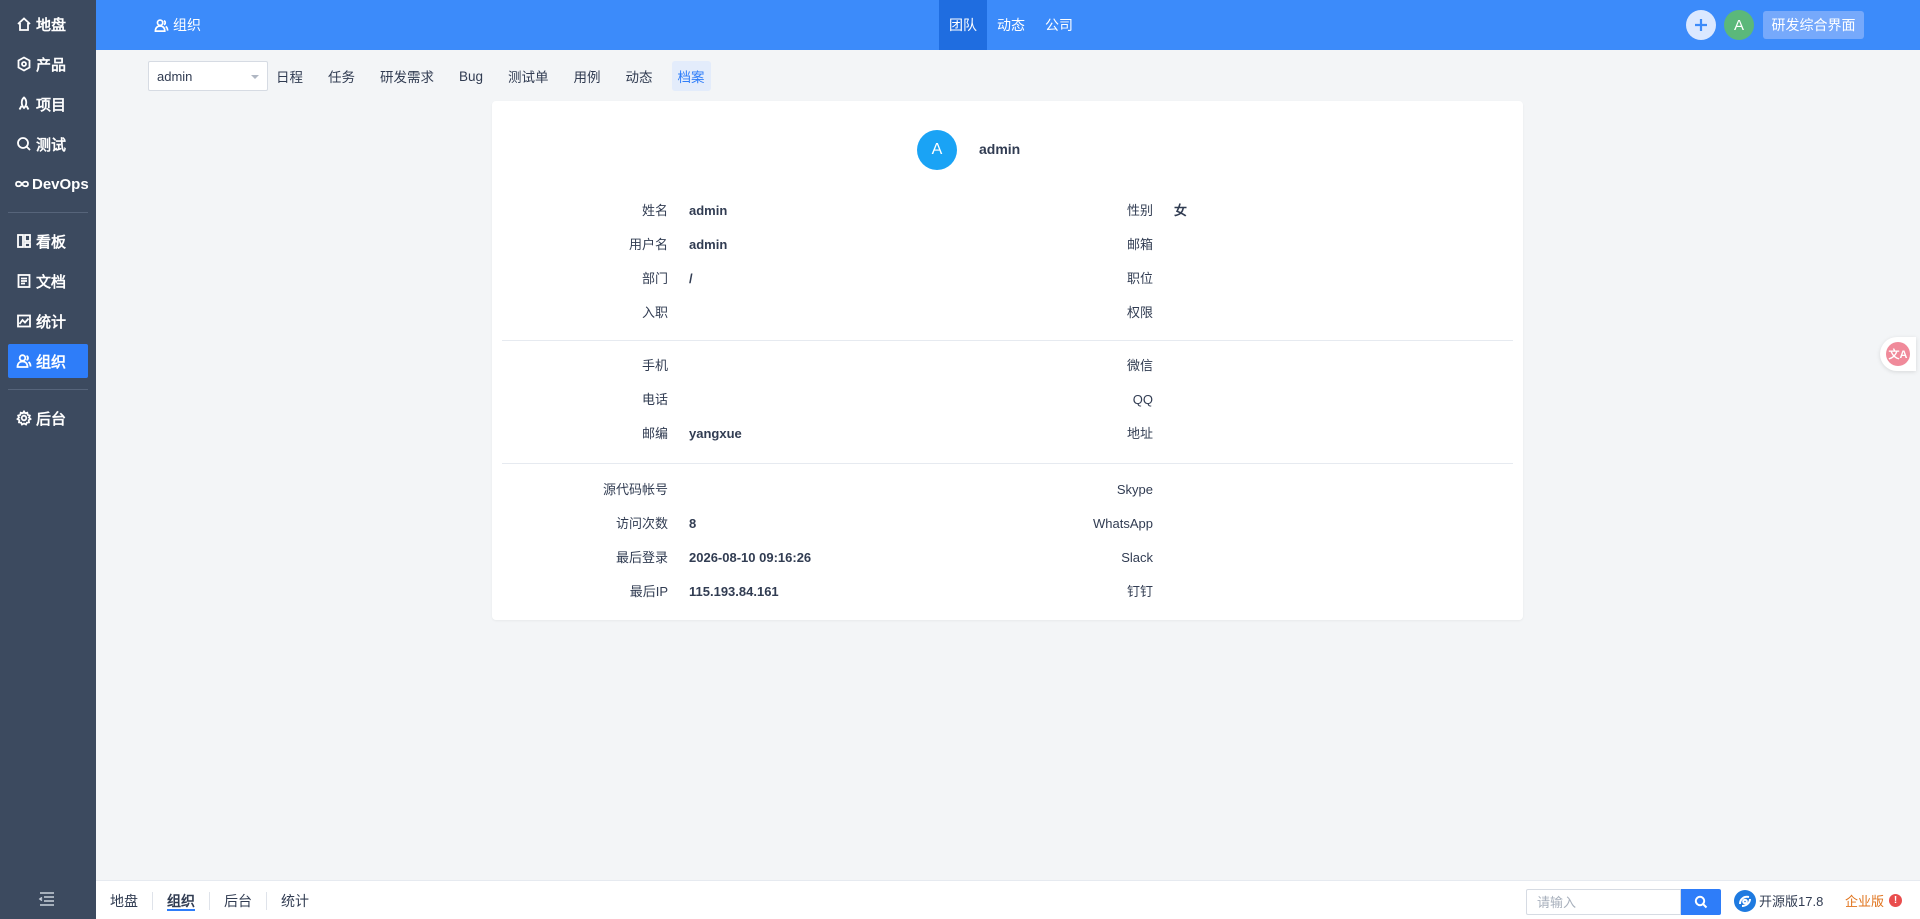  Describe the element at coordinates (654, 210) in the screenshot. I see `realname-label: 姓名` at that location.